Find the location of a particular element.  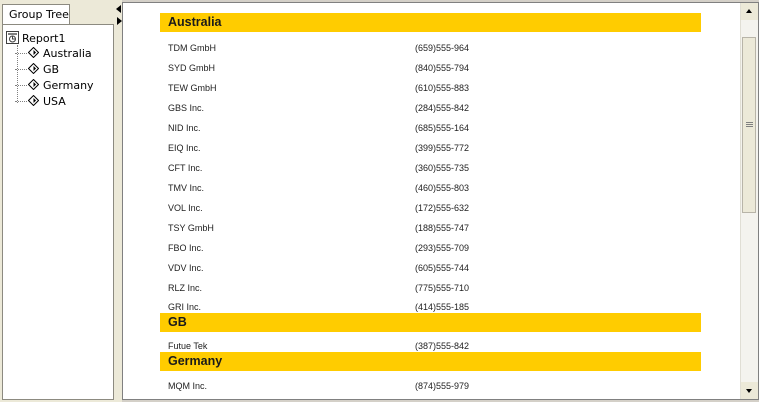

tree-node-label: Germany is located at coordinates (68, 85).